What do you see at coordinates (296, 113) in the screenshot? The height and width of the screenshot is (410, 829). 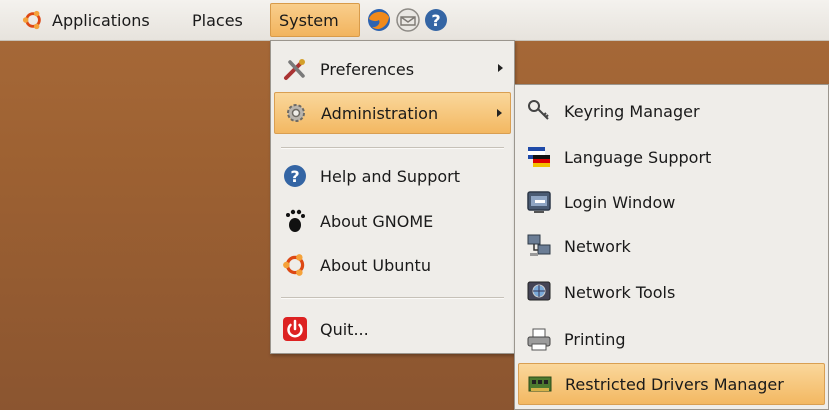 I see `administration-icon` at bounding box center [296, 113].